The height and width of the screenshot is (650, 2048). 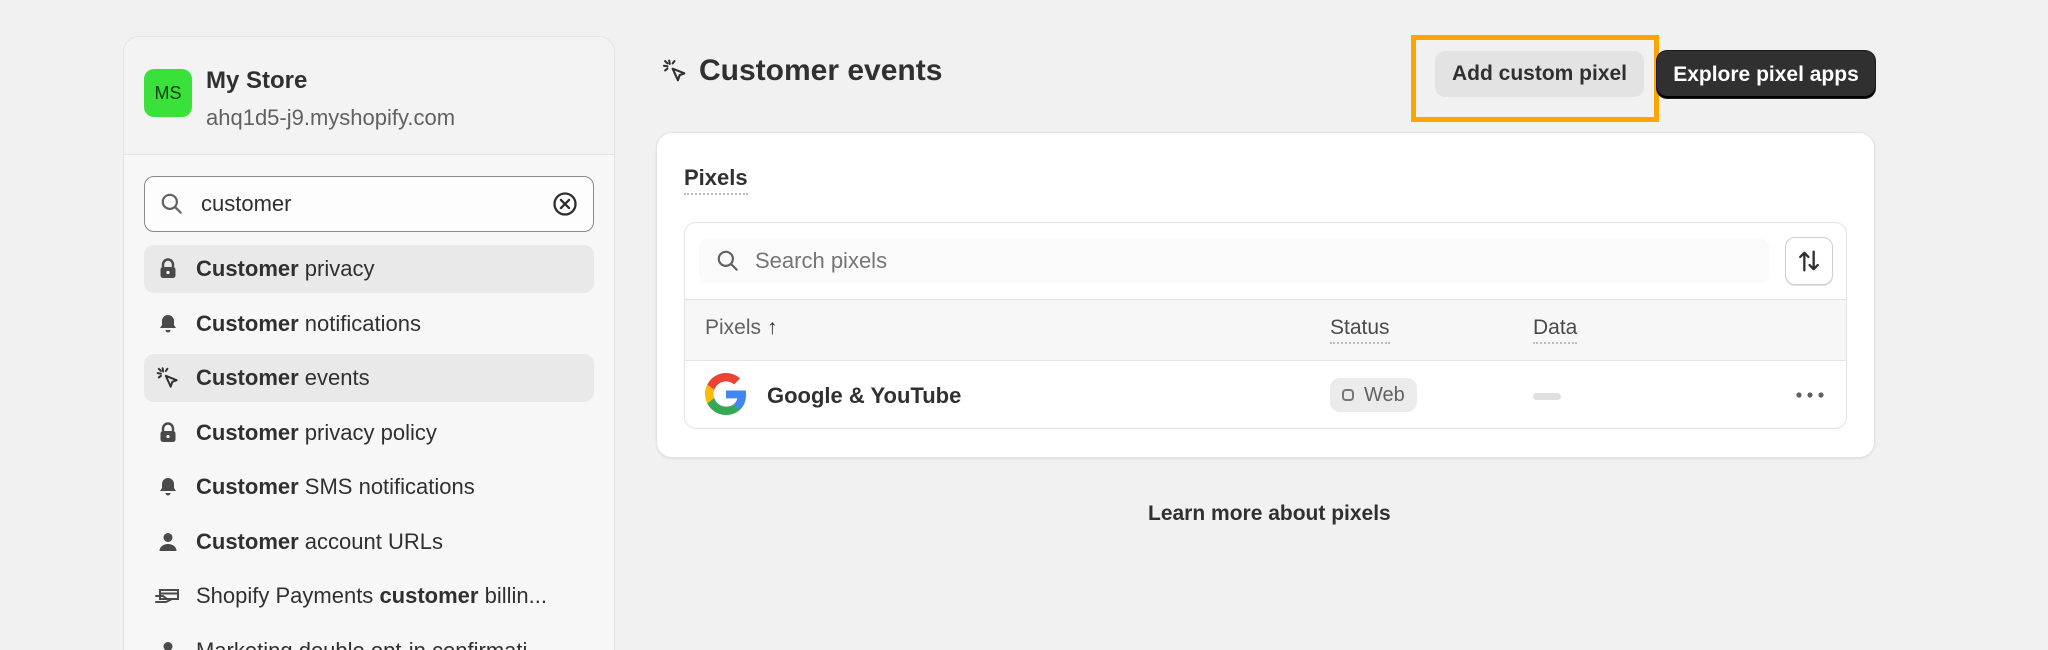 I want to click on page-title: Customer events, so click(x=801, y=71).